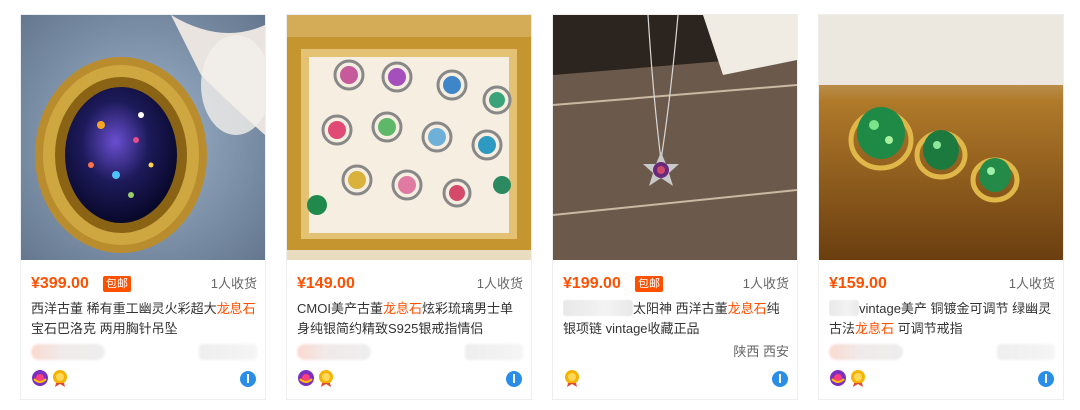  Describe the element at coordinates (326, 283) in the screenshot. I see `price: ¥149.00` at that location.